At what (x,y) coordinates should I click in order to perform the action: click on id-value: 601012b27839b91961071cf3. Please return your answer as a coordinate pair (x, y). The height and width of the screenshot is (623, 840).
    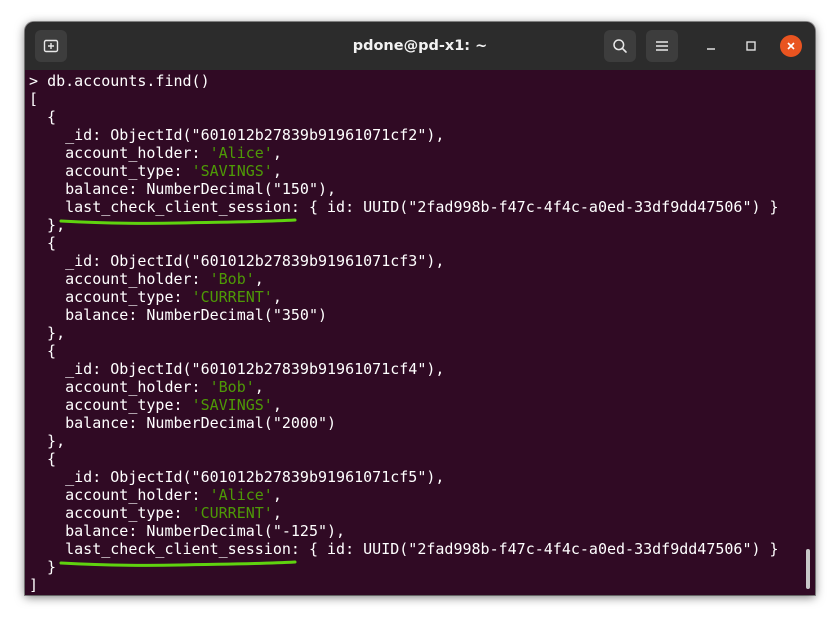
    Looking at the image, I should click on (309, 261).